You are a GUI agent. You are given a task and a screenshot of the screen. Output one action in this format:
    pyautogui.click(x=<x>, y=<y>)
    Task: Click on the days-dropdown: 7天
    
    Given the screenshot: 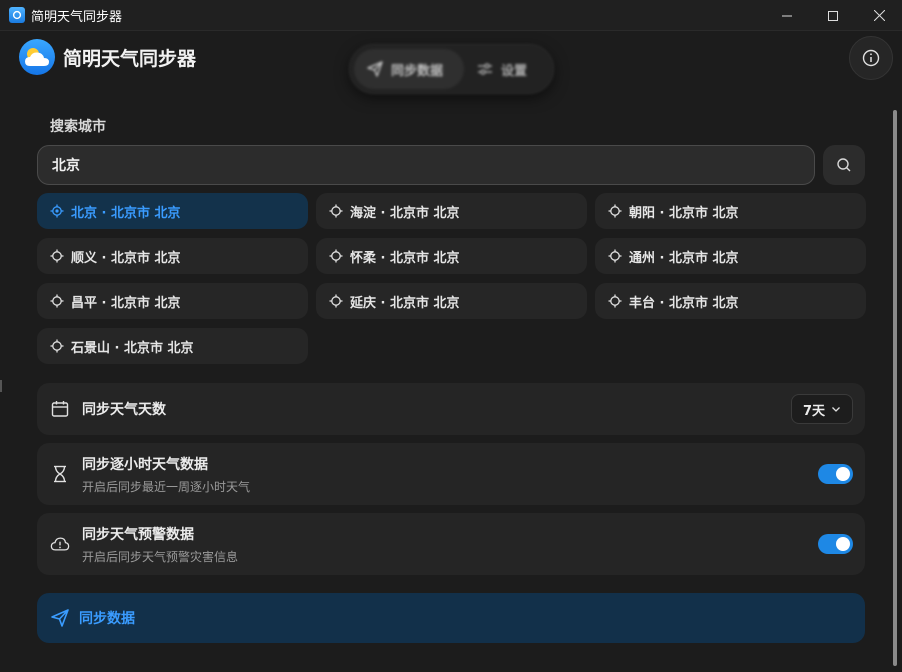 What is the action you would take?
    pyautogui.click(x=822, y=409)
    